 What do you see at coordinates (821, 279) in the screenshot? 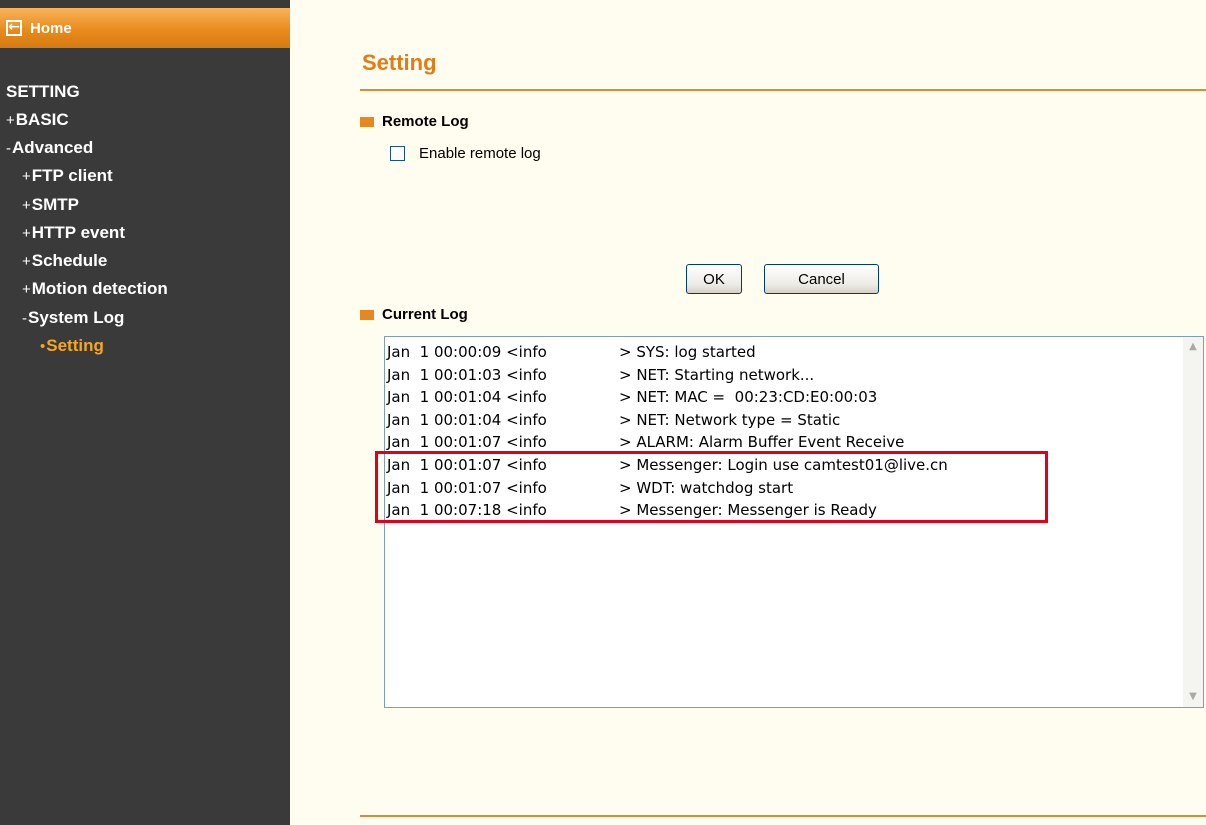
I see `cancel-button: Cancel` at bounding box center [821, 279].